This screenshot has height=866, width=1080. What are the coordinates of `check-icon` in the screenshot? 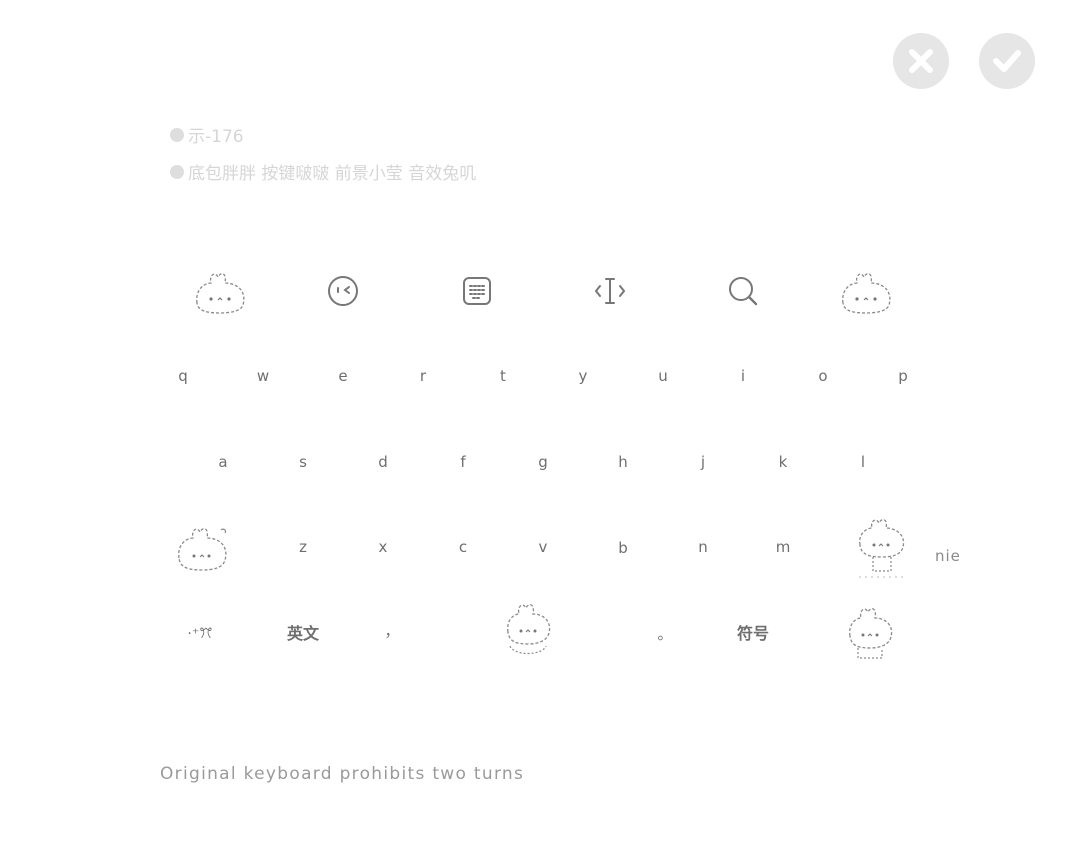 It's located at (1007, 61).